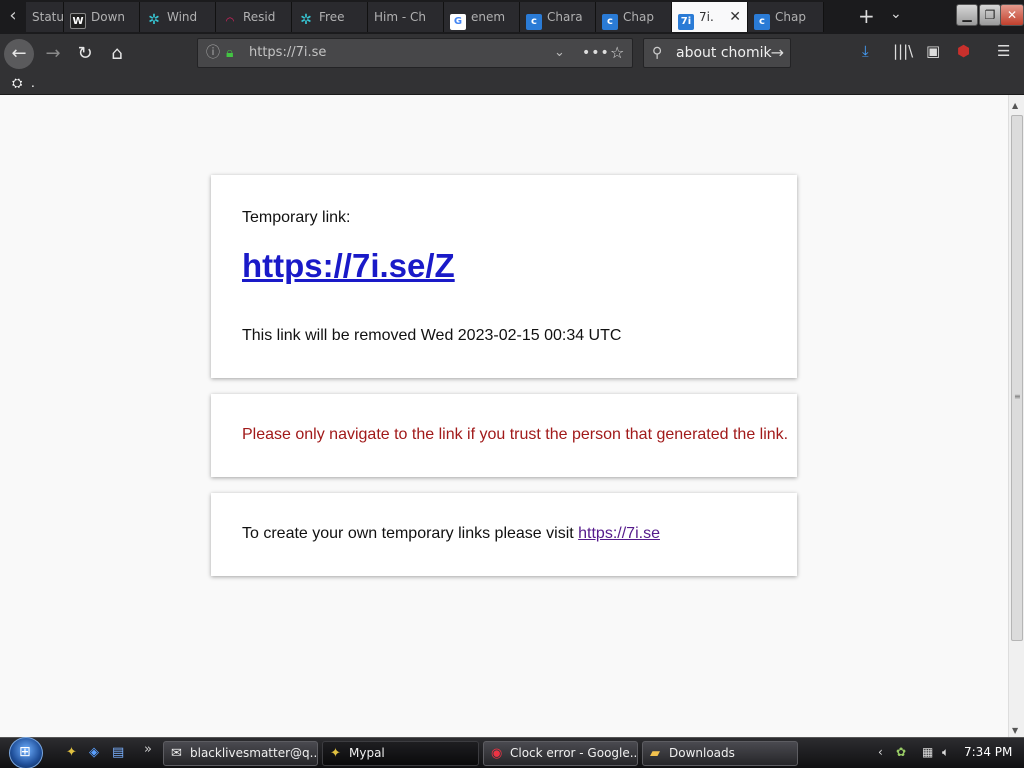 Image resolution: width=1024 pixels, height=768 pixels. I want to click on taskbar-item-downloads: ▰ Downloads, so click(720, 753).